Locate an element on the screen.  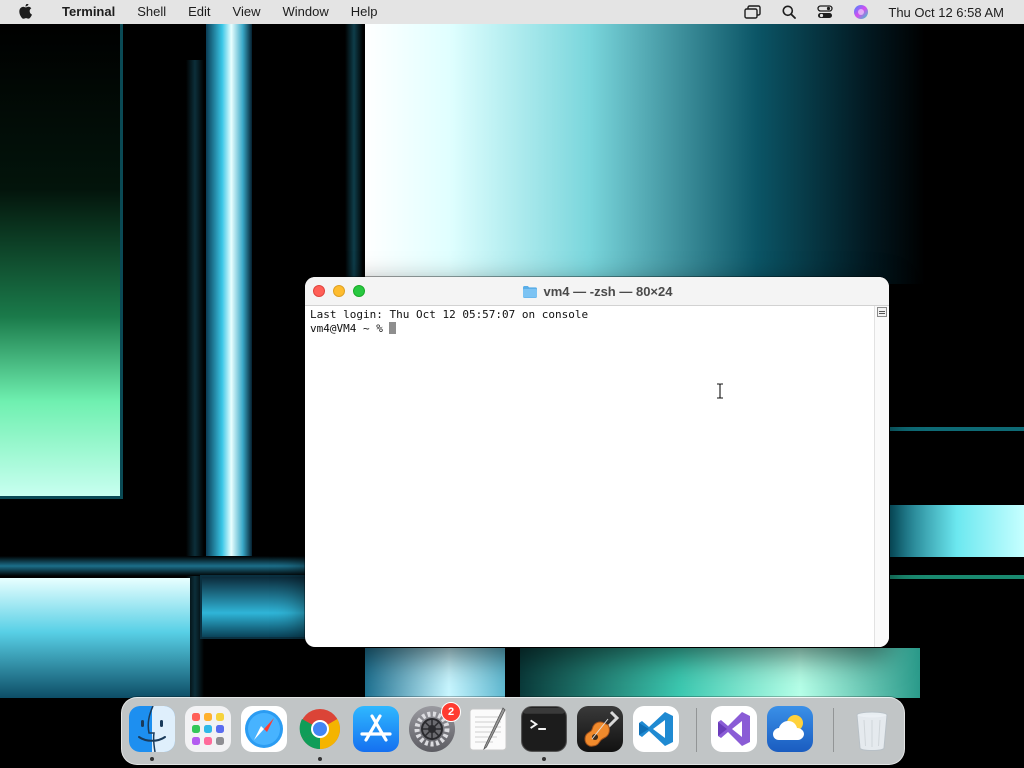
finder-icon is located at coordinates (152, 729).